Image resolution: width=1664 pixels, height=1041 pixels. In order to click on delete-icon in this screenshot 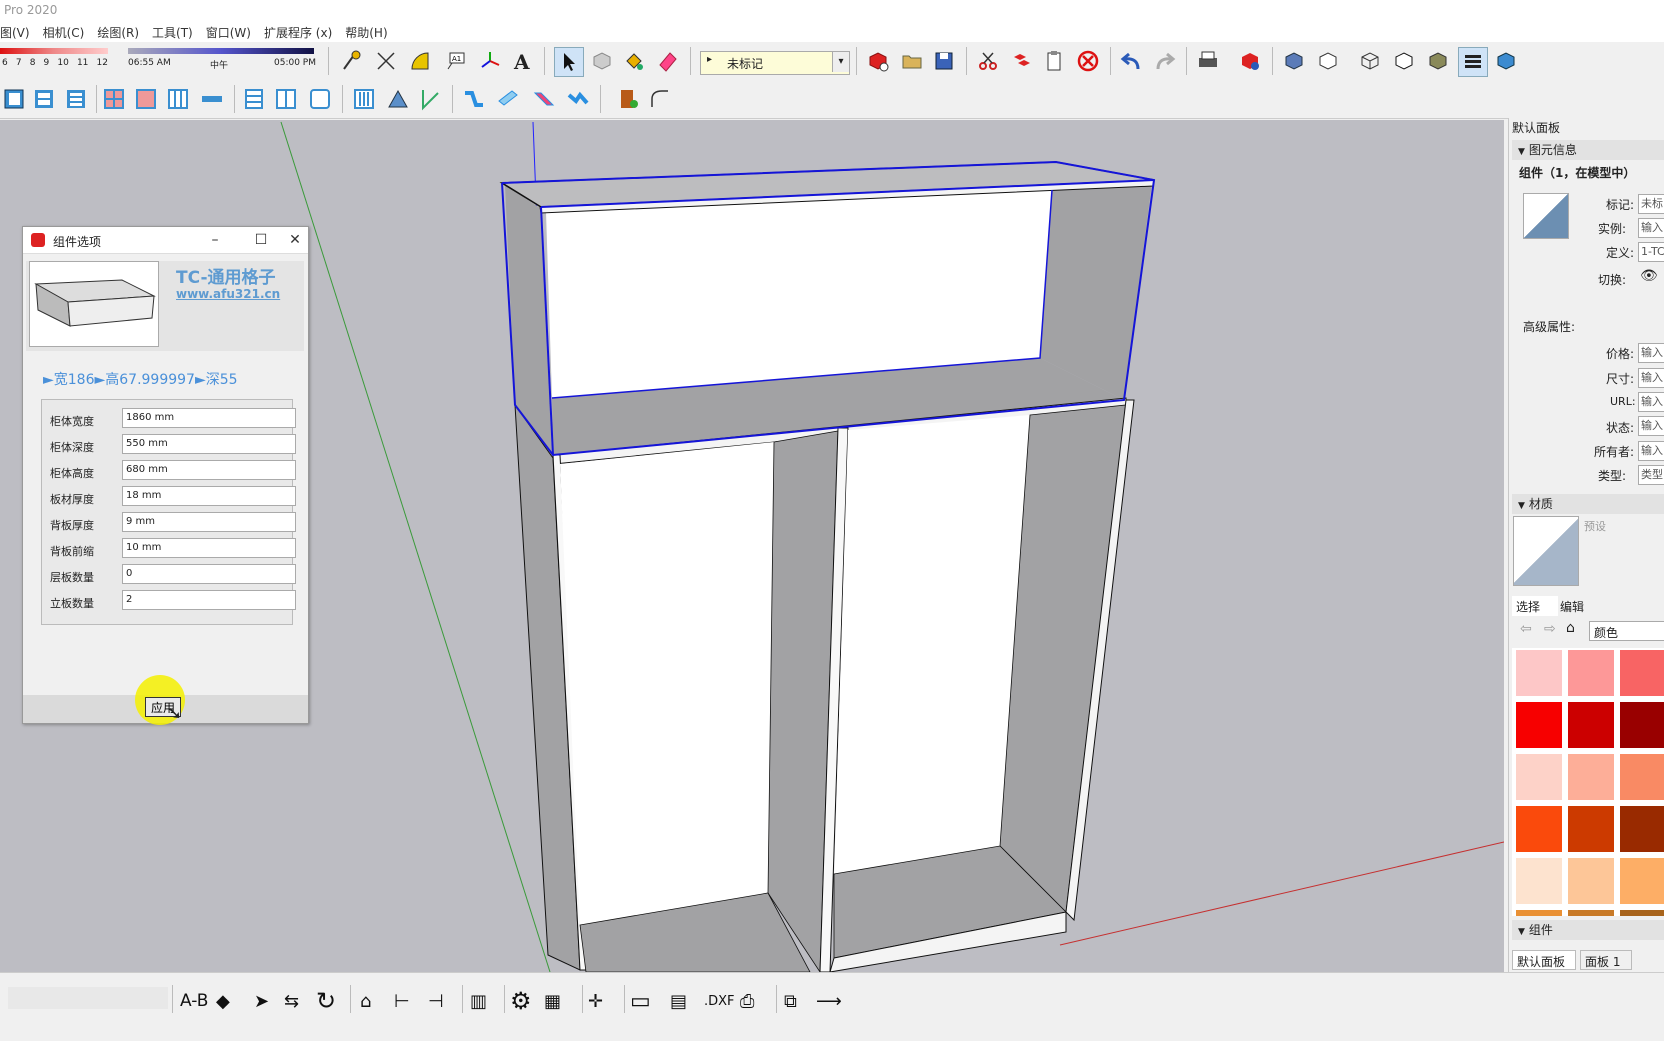, I will do `click(1088, 61)`.